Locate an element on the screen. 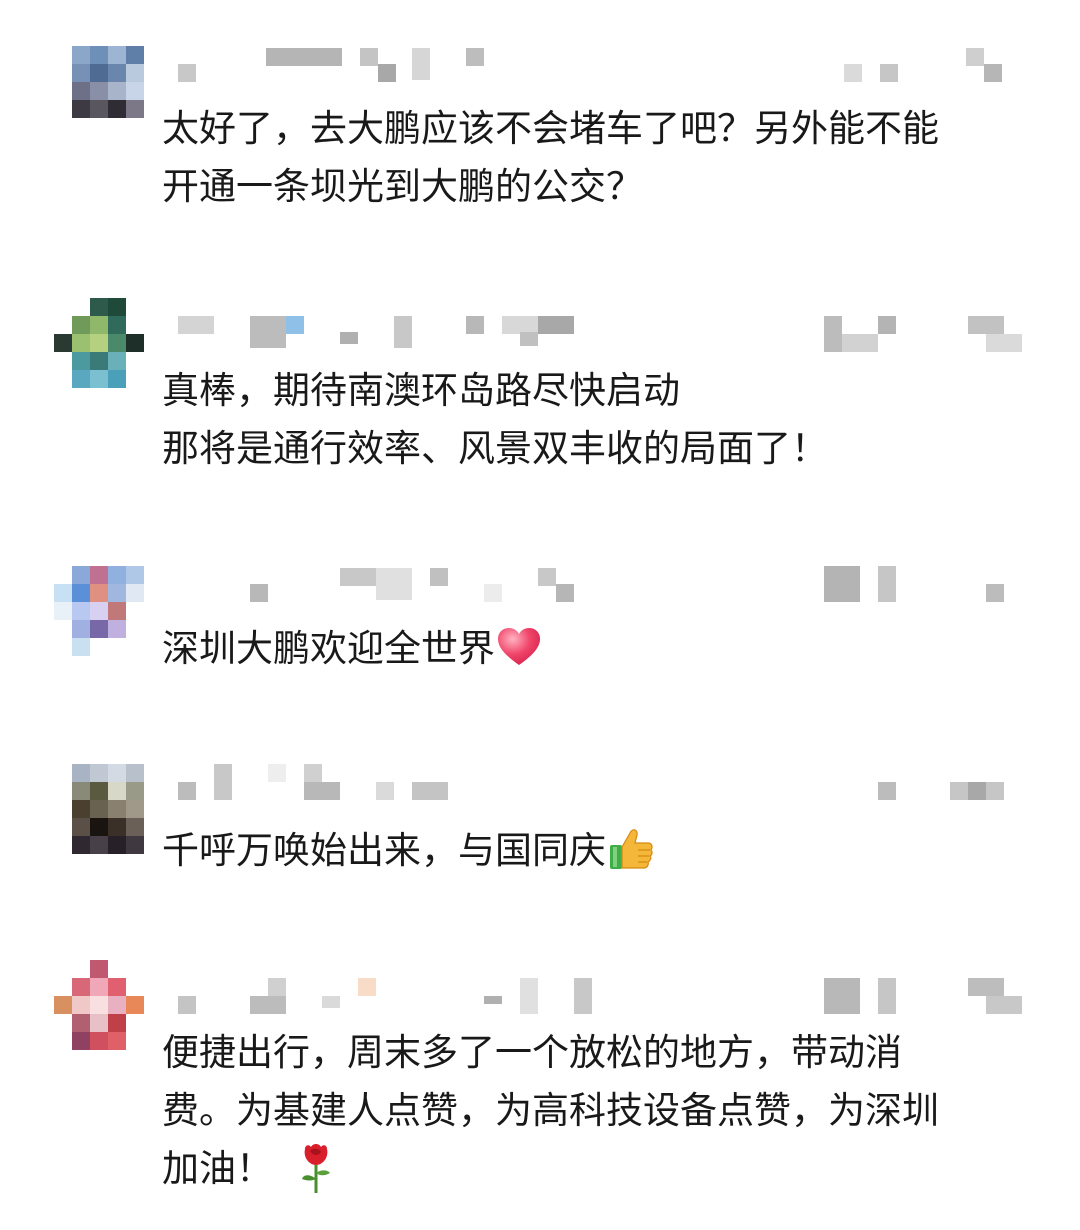 This screenshot has height=1230, width=1080. heart-icon is located at coordinates (519, 646).